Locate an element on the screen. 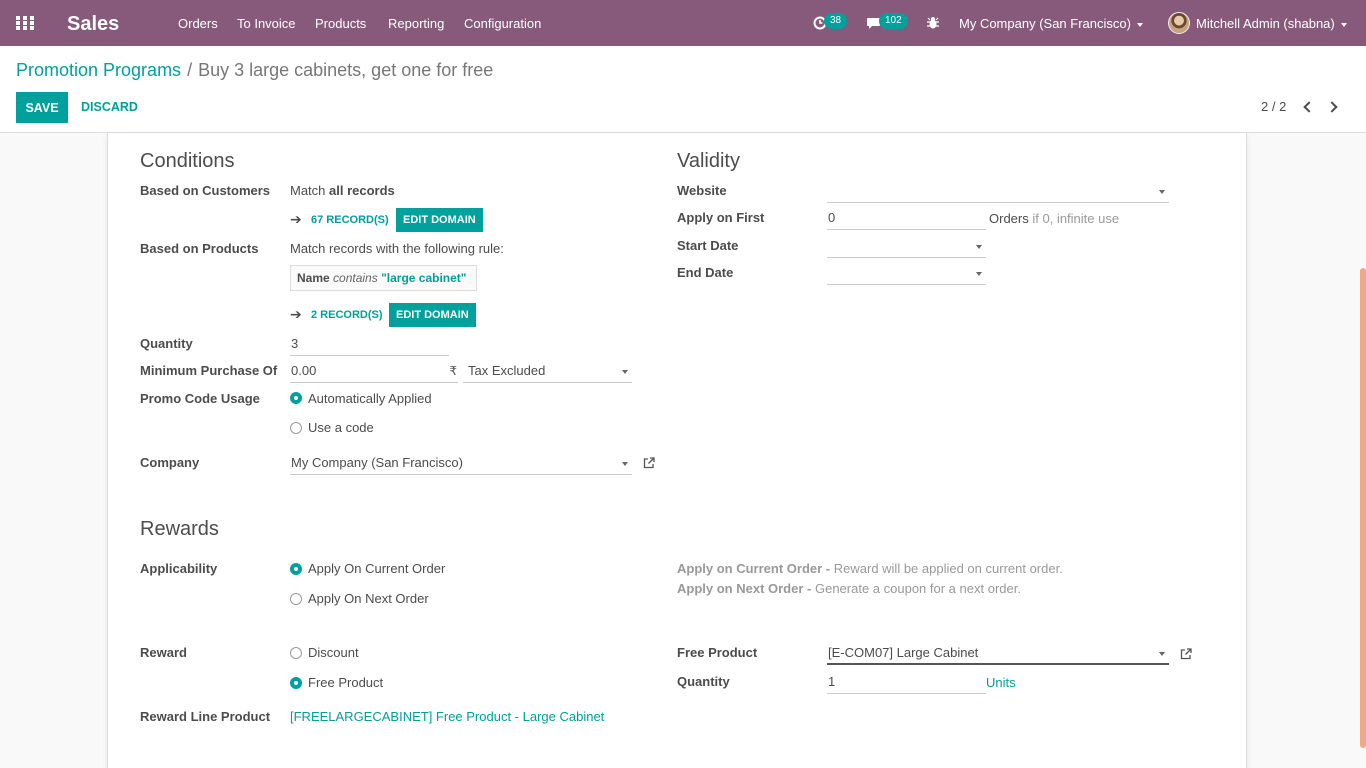 Image resolution: width=1366 pixels, height=768 pixels. infinite-use-hint: if 0, infinite use is located at coordinates (1076, 218).